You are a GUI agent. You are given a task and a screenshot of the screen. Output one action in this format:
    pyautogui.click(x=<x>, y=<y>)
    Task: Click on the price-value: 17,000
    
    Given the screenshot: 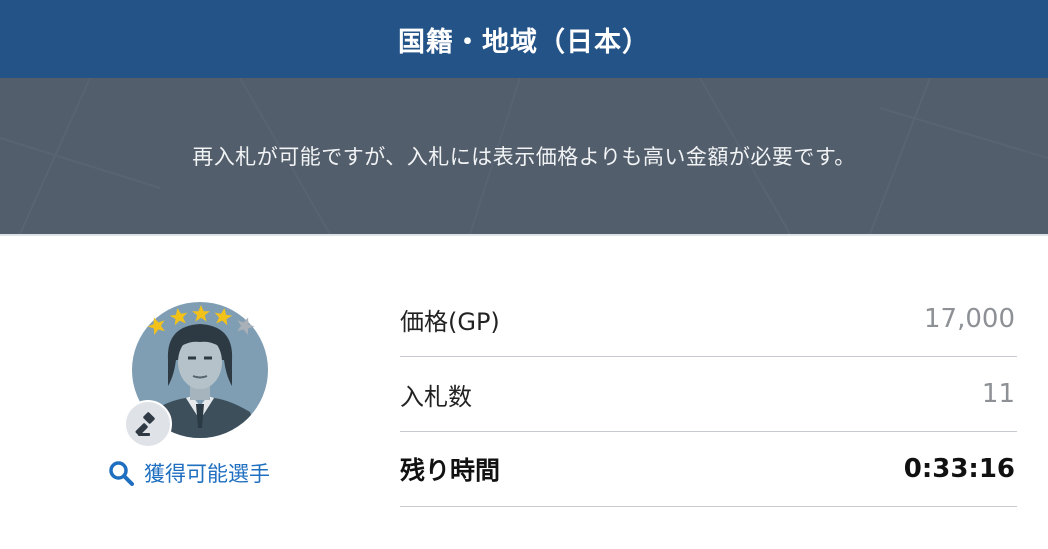 What is the action you would take?
    pyautogui.click(x=969, y=319)
    